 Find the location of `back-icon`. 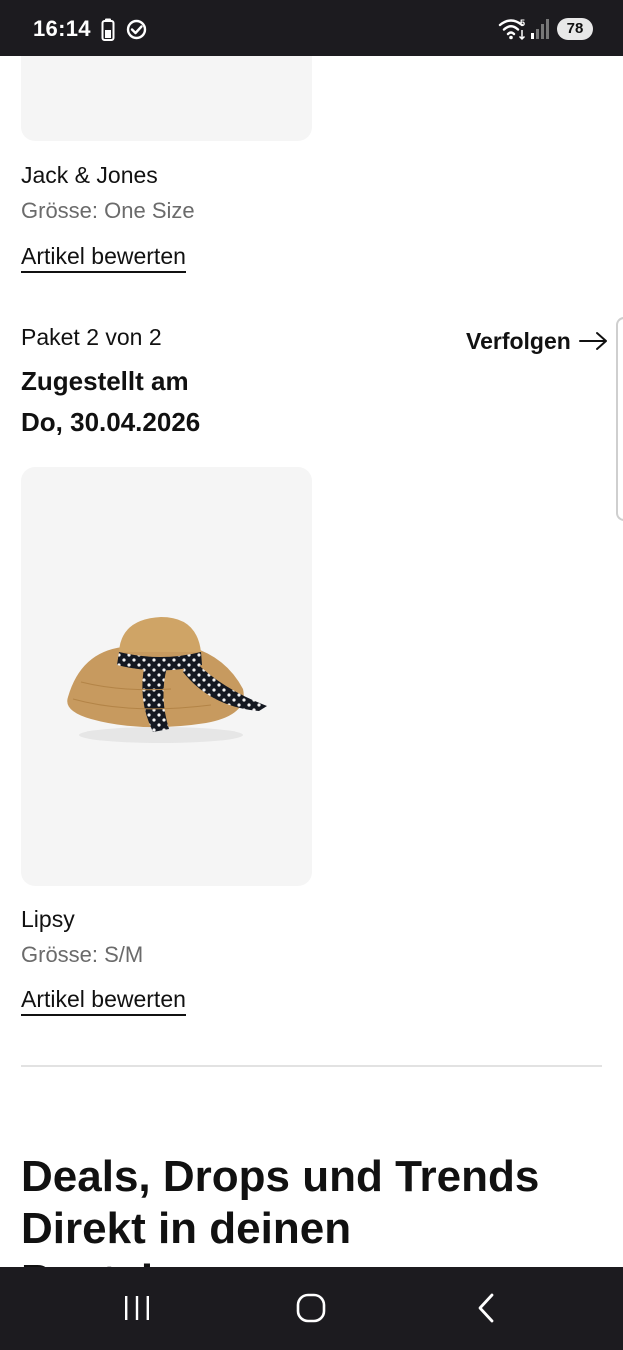

back-icon is located at coordinates (486, 1308).